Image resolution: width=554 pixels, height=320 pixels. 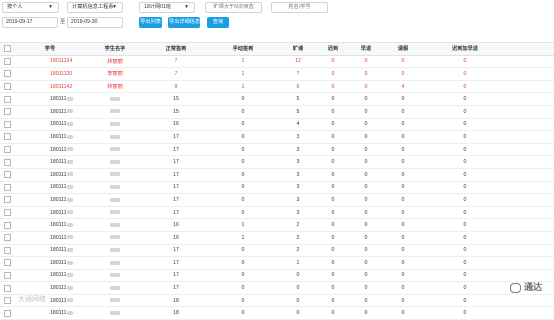 What do you see at coordinates (233, 7) in the screenshot?
I see `absence-threshold-input: 旷课大于N次筛选` at bounding box center [233, 7].